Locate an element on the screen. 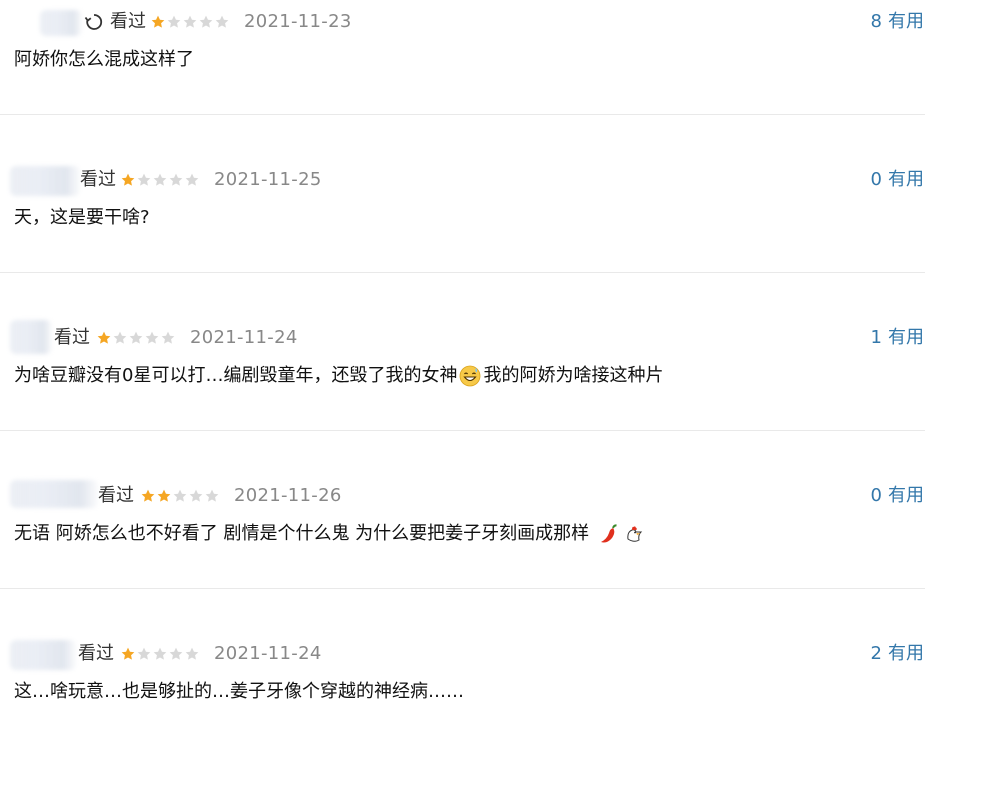 The width and height of the screenshot is (1000, 789). useful-vote-button: 2 有用 is located at coordinates (897, 654).